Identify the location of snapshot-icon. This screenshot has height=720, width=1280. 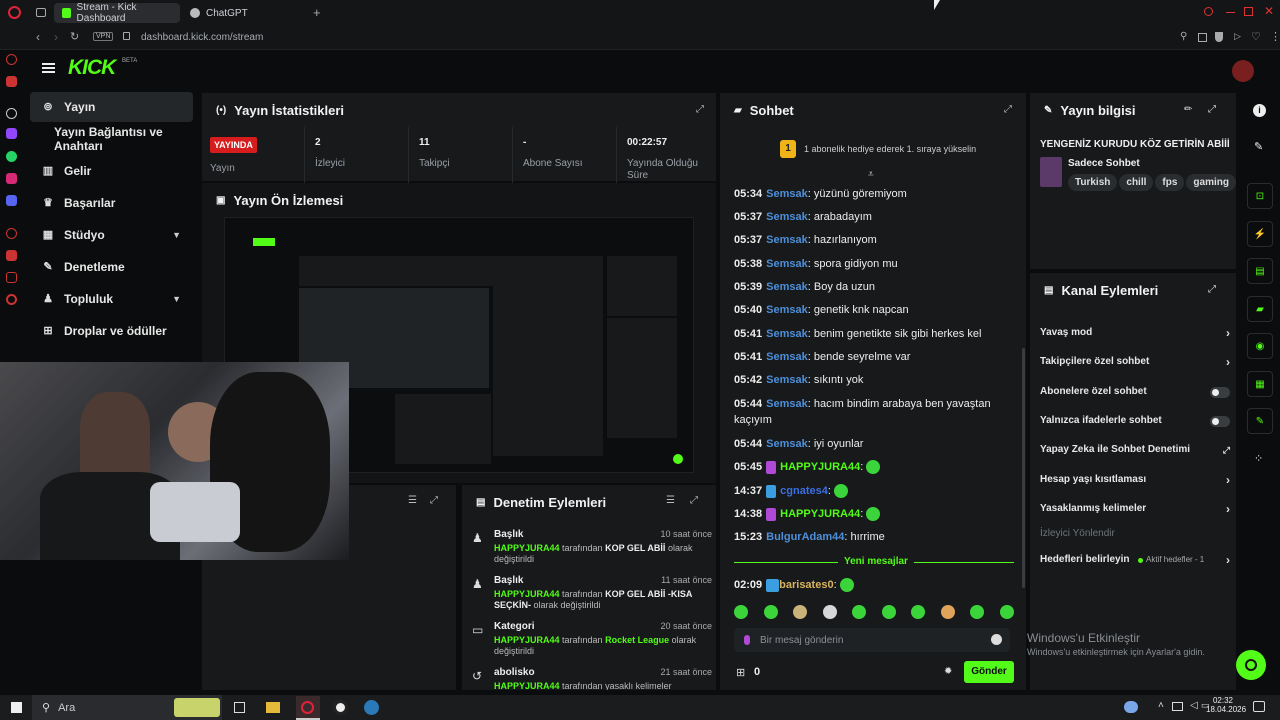
(1202, 37).